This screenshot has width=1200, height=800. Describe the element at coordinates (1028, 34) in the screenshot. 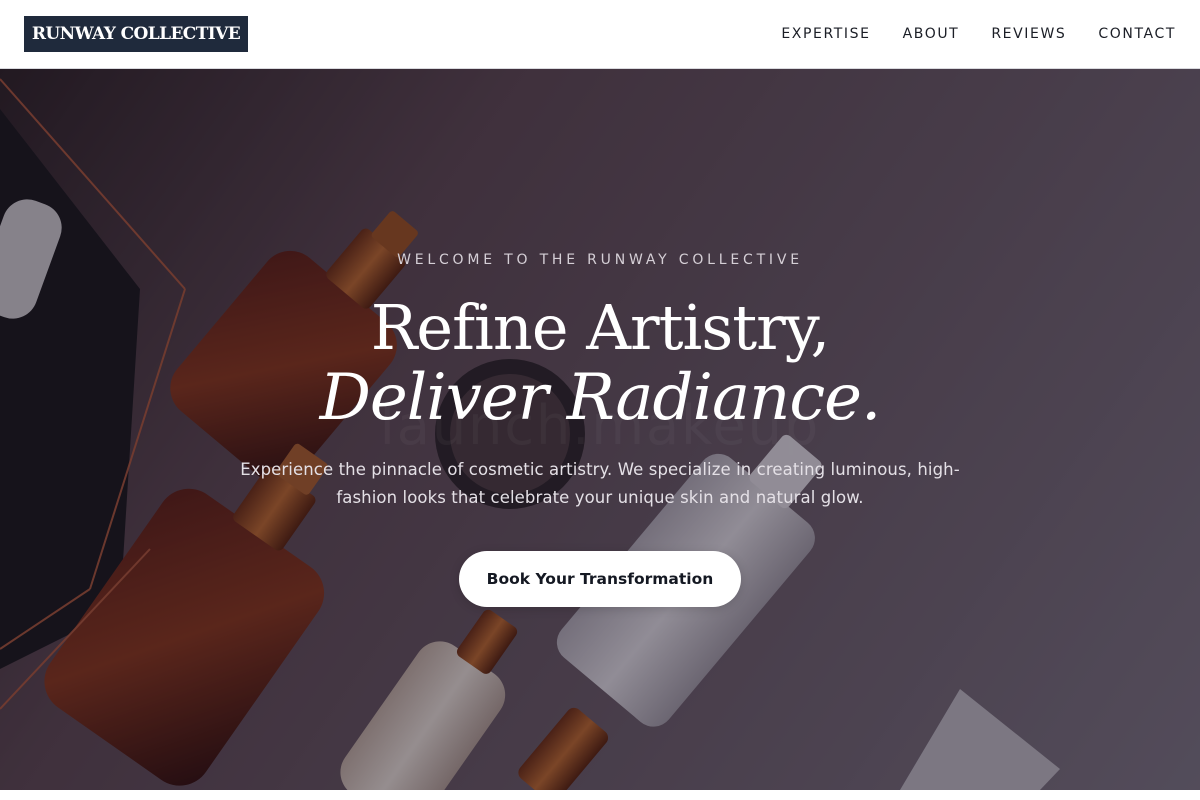

I see `nav-item-reviews: REVIEWS` at that location.